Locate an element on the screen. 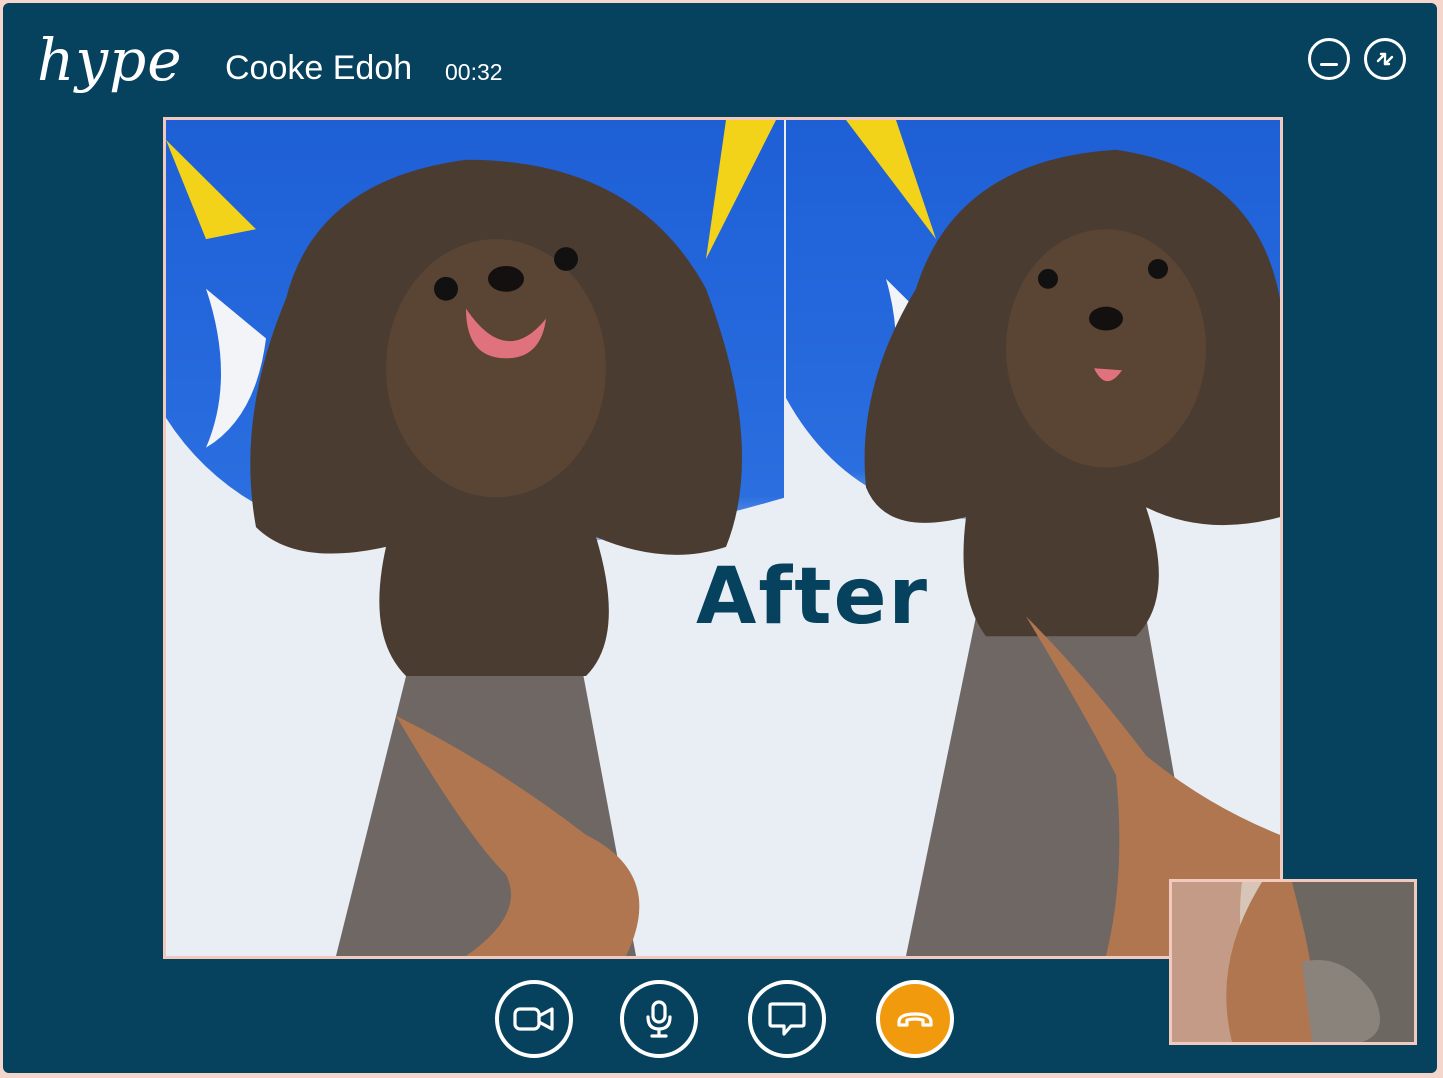  self-view-video is located at coordinates (1293, 962).